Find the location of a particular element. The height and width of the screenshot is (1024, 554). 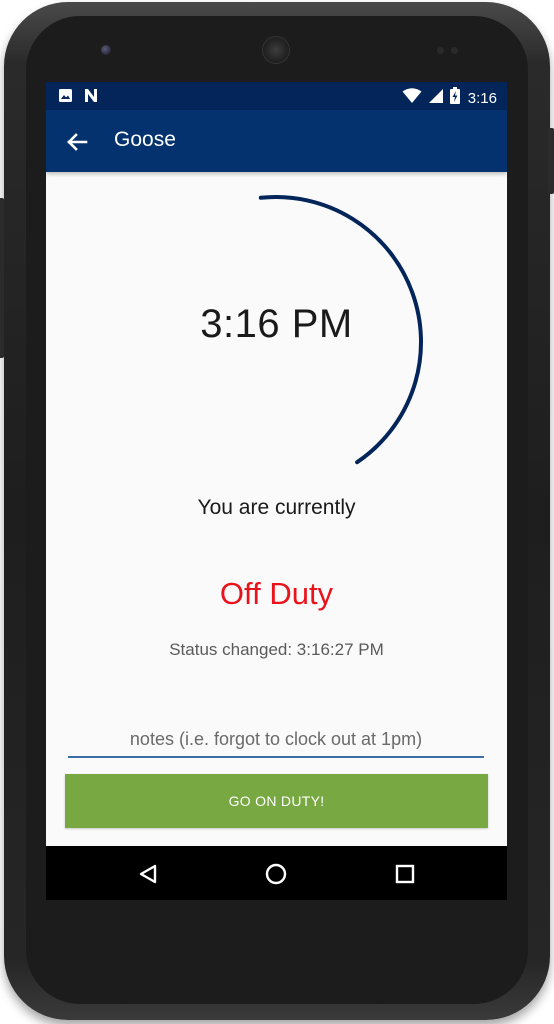

status-changed-text: Status changed: 3:16:27 PM is located at coordinates (276, 649).